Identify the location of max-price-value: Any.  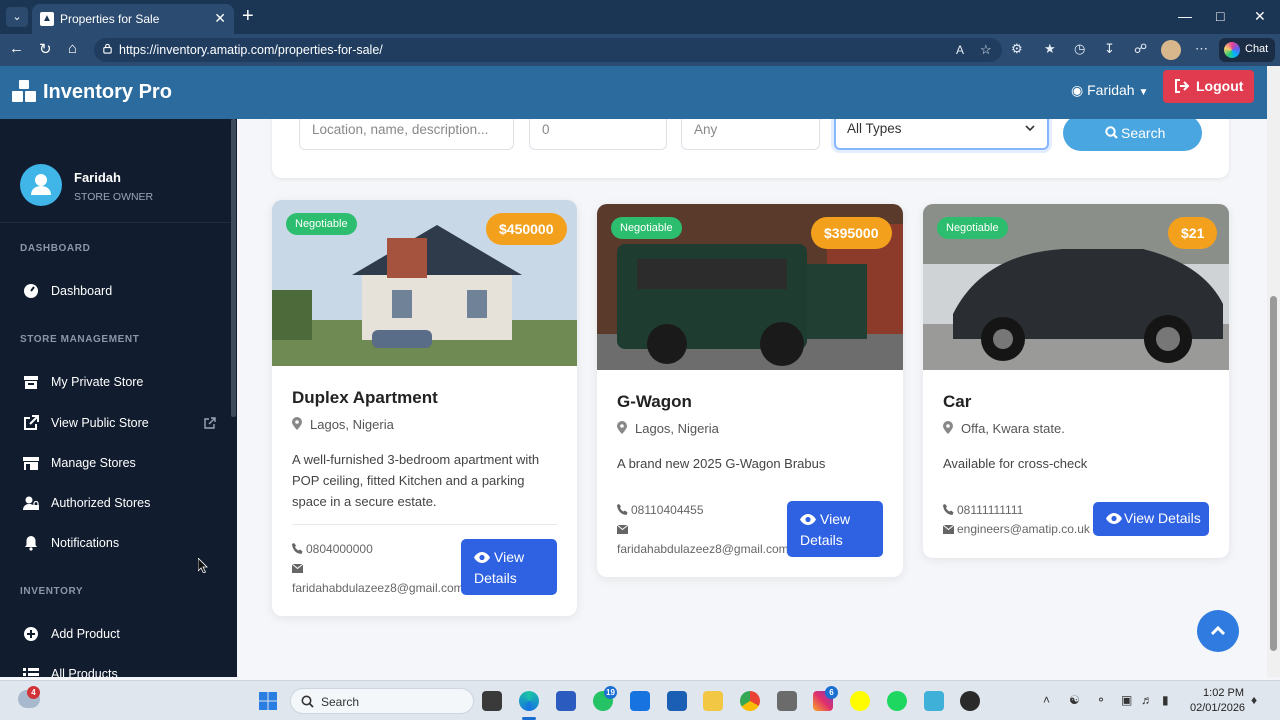
(706, 129).